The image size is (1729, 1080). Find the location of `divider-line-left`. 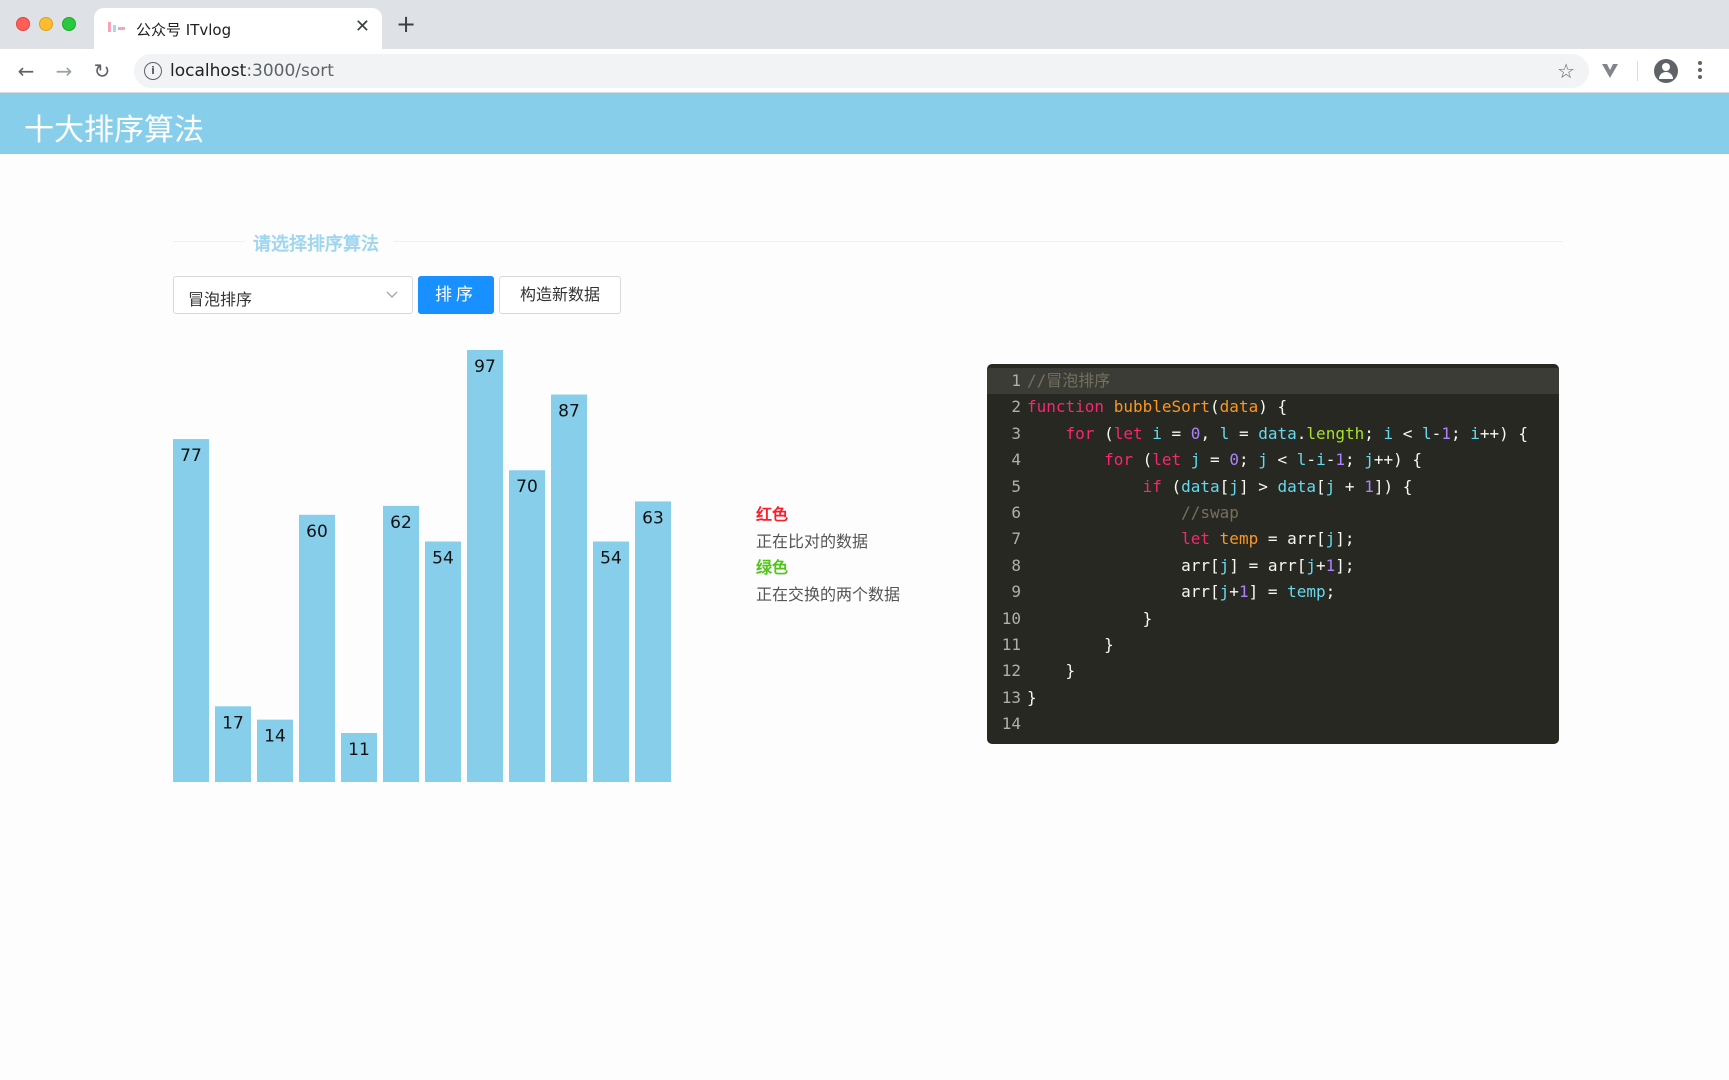

divider-line-left is located at coordinates (209, 241).